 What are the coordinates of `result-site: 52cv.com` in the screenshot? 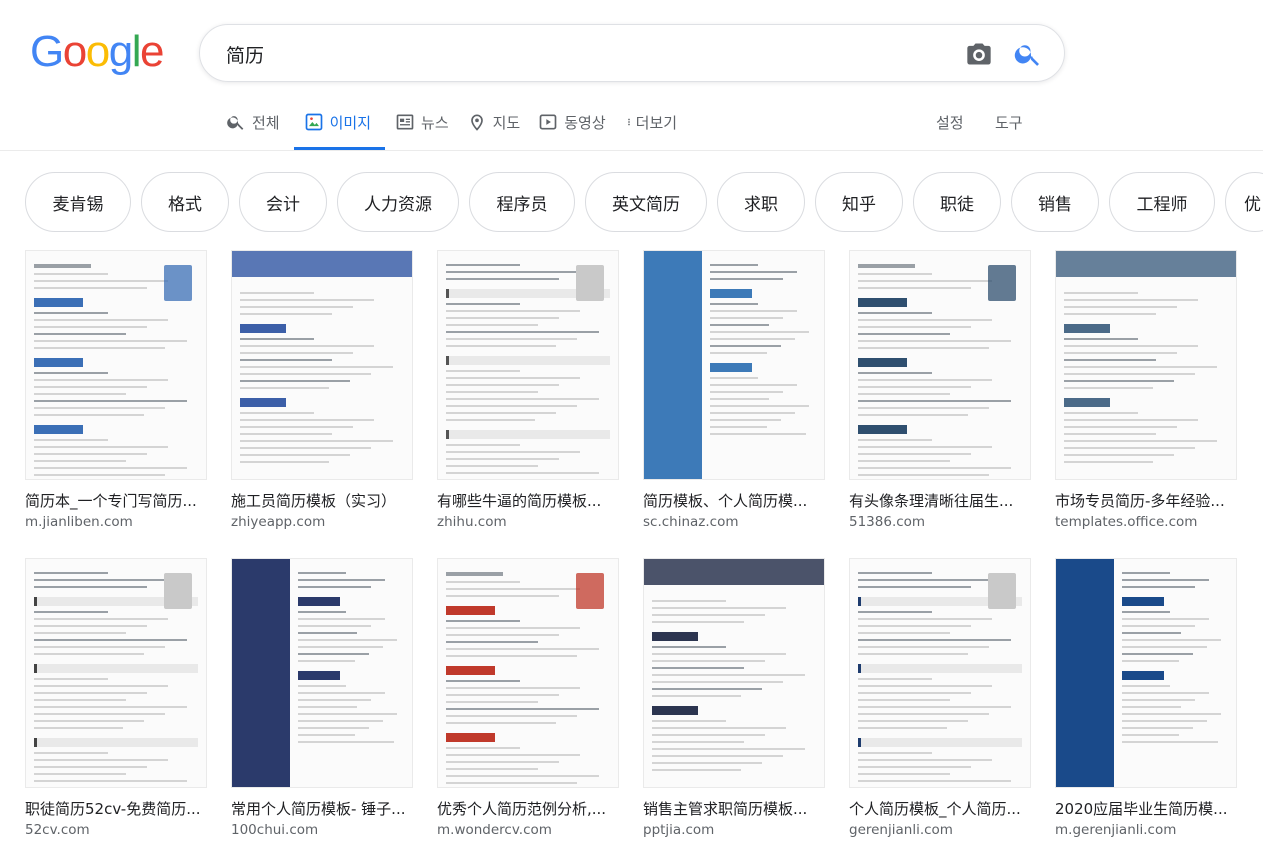 It's located at (116, 830).